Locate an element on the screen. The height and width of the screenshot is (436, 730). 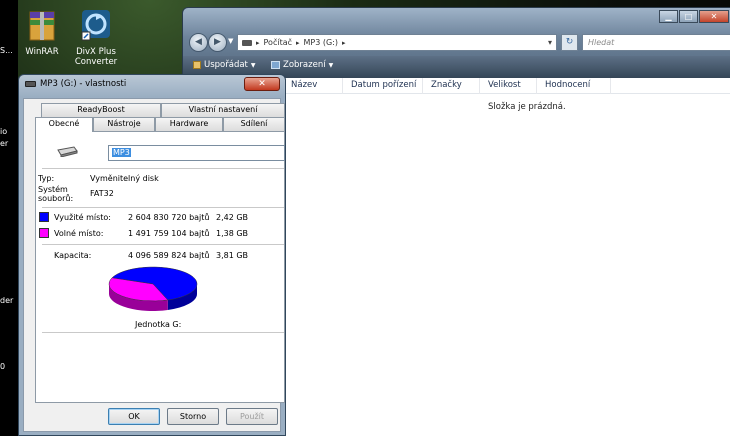
column-rating: Hodnocení is located at coordinates (574, 86).